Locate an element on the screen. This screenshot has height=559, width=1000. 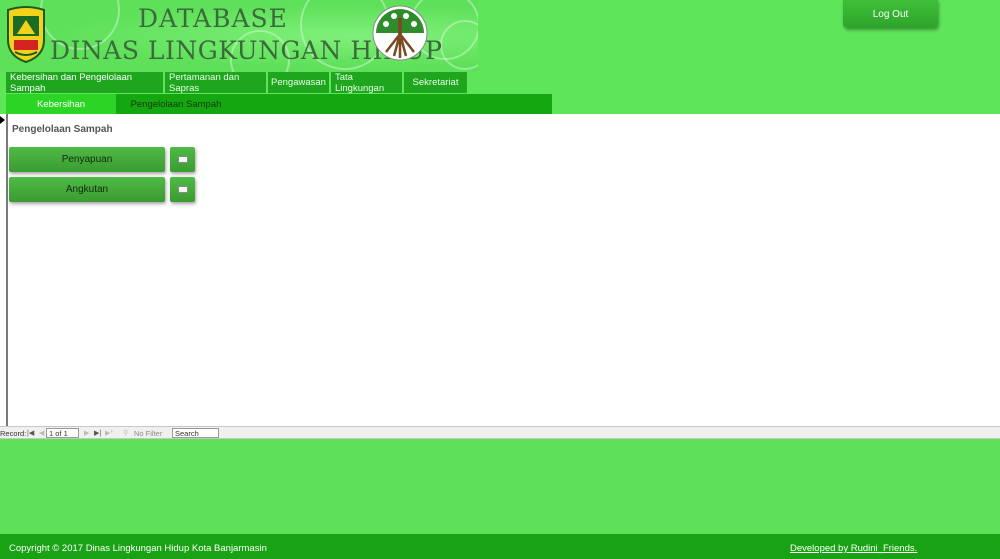
banjarmasin-crest-icon is located at coordinates (26, 35).